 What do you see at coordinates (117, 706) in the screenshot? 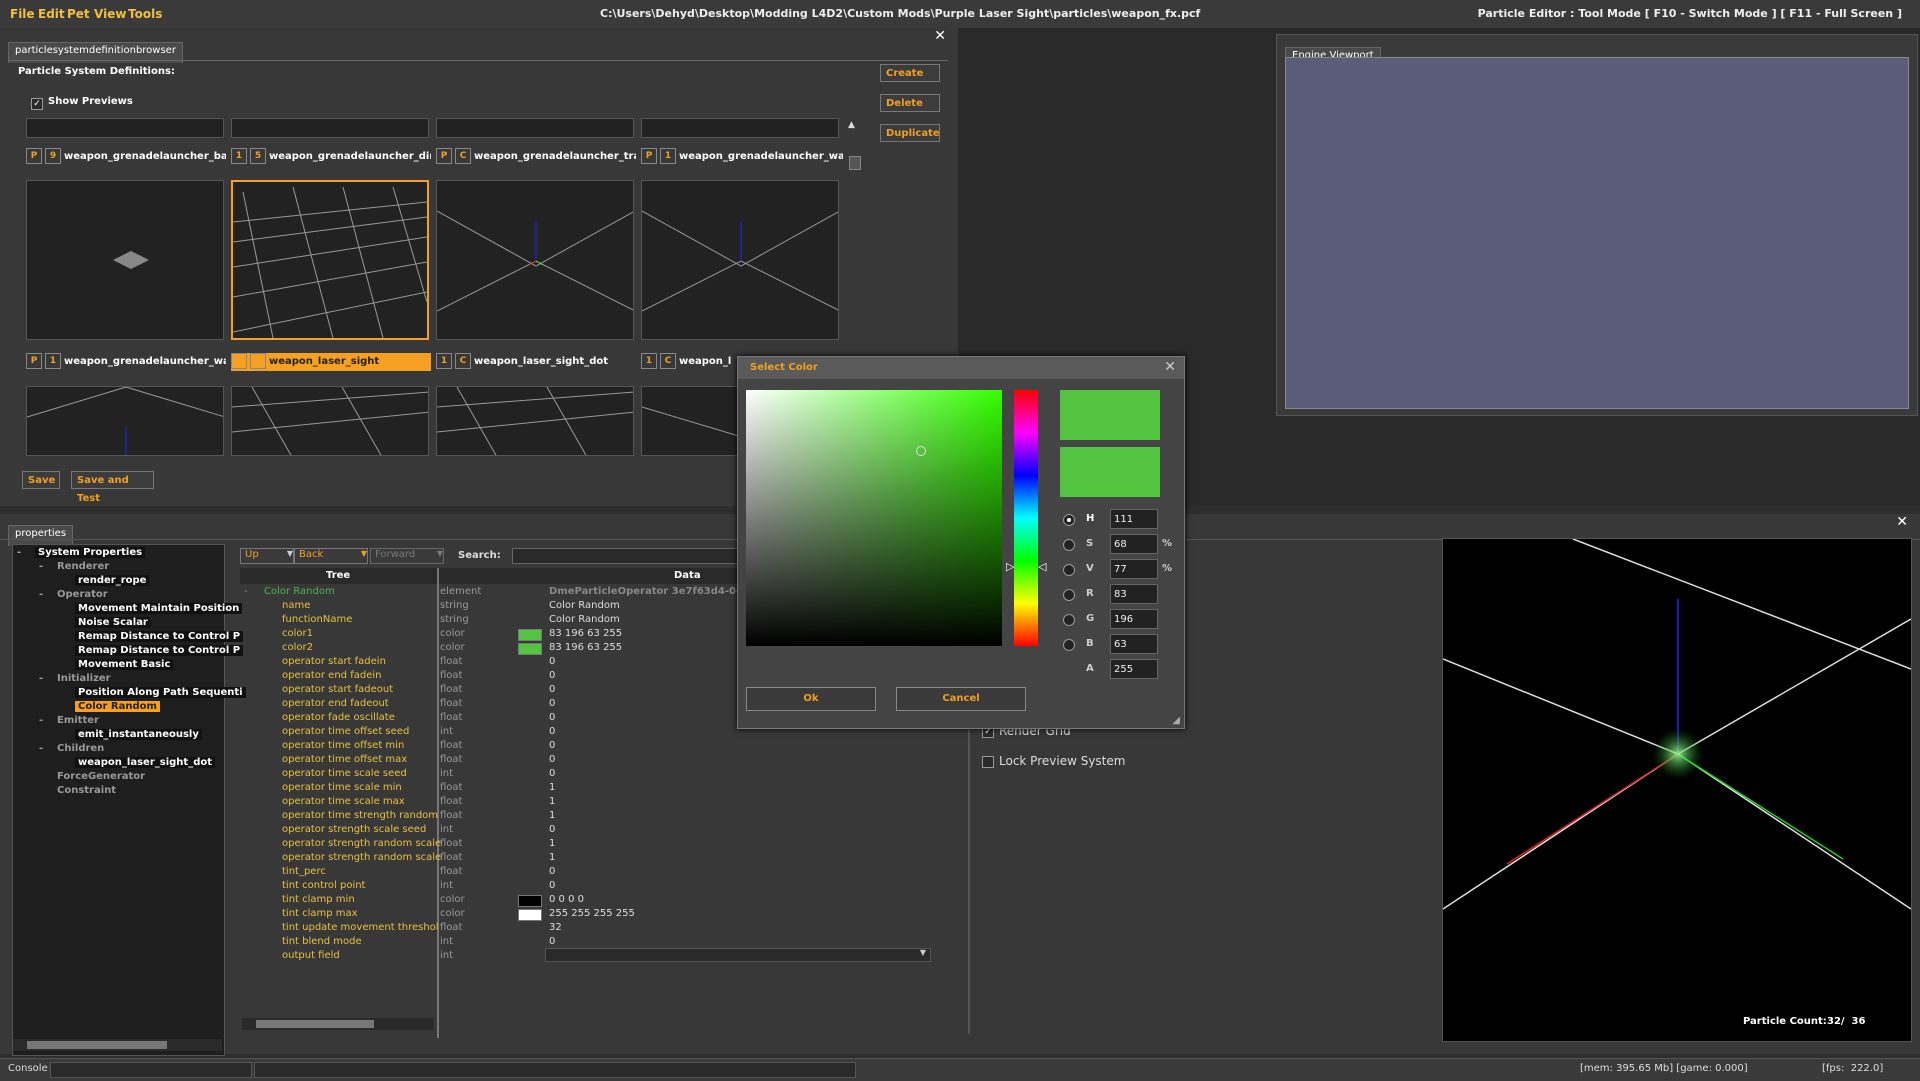
I see `tree-item-selected: Color Random` at bounding box center [117, 706].